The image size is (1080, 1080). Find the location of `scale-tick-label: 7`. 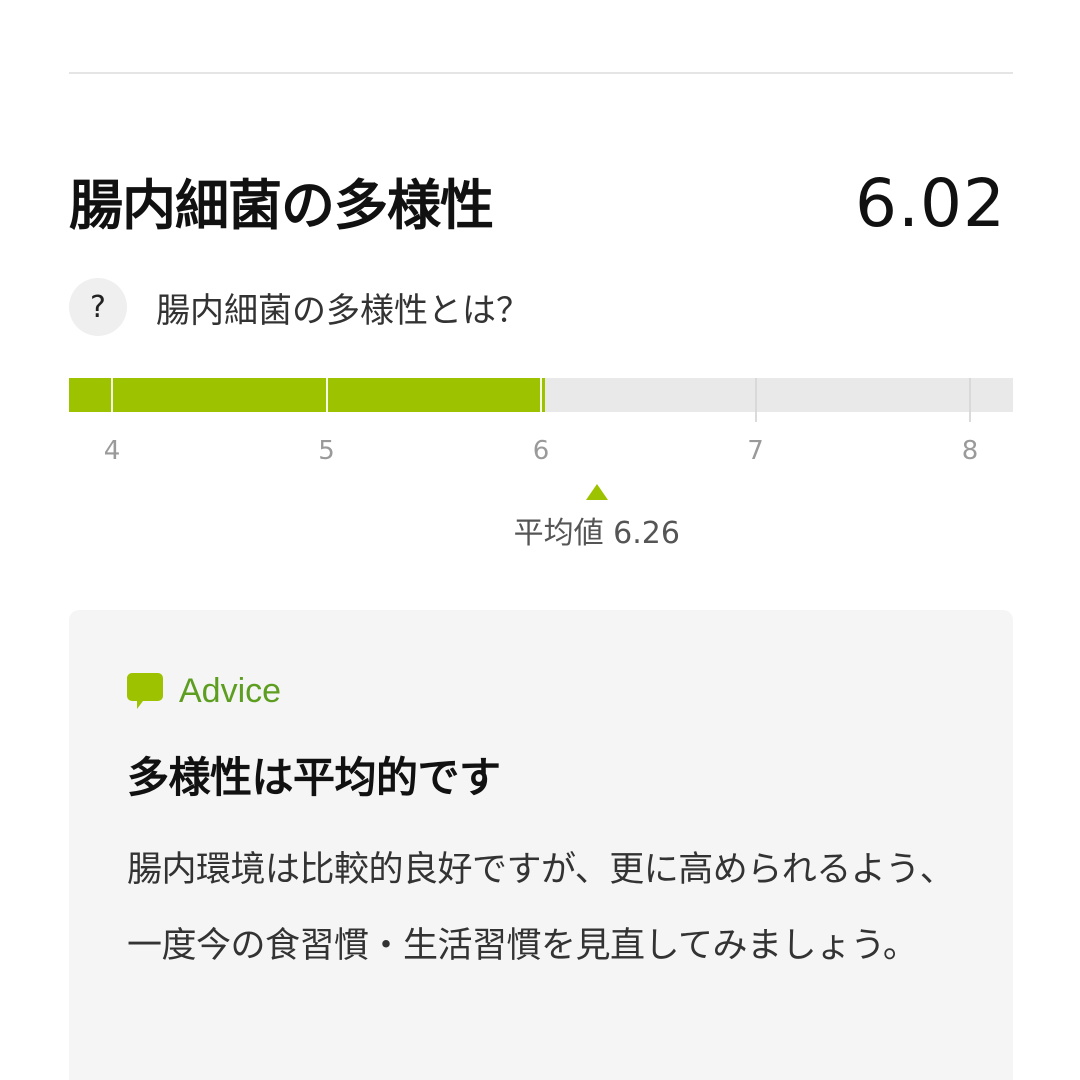

scale-tick-label: 7 is located at coordinates (755, 451).